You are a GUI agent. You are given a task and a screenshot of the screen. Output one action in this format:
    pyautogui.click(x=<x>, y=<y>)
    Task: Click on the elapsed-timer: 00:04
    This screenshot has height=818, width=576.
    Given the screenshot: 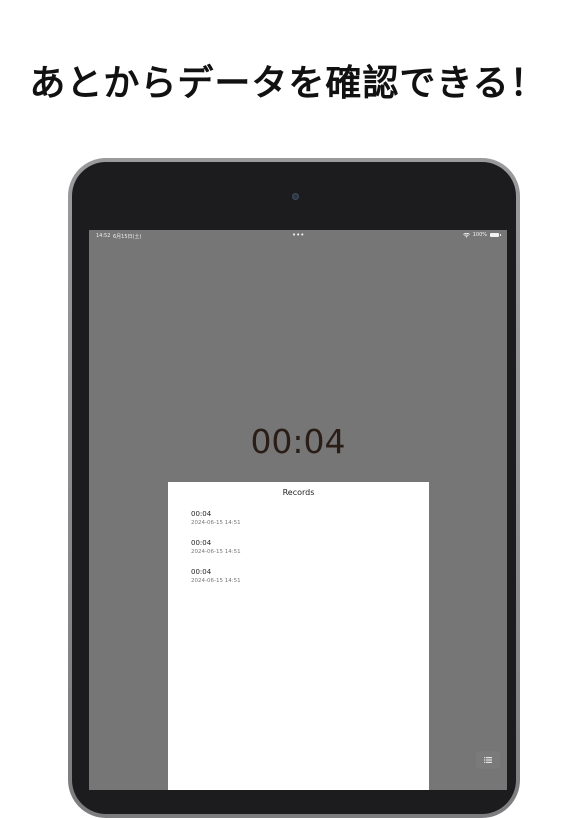 What is the action you would take?
    pyautogui.click(x=298, y=441)
    